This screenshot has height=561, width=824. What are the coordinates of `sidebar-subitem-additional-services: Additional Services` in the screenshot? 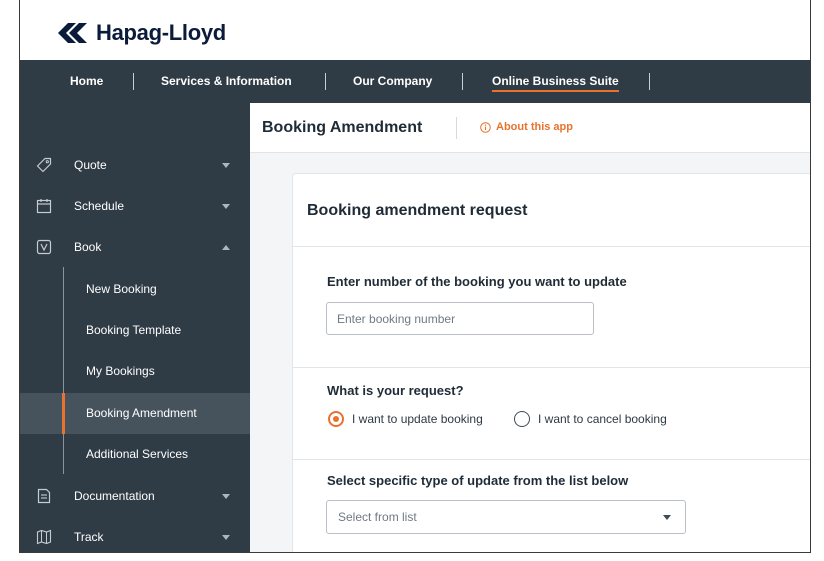 It's located at (135, 454).